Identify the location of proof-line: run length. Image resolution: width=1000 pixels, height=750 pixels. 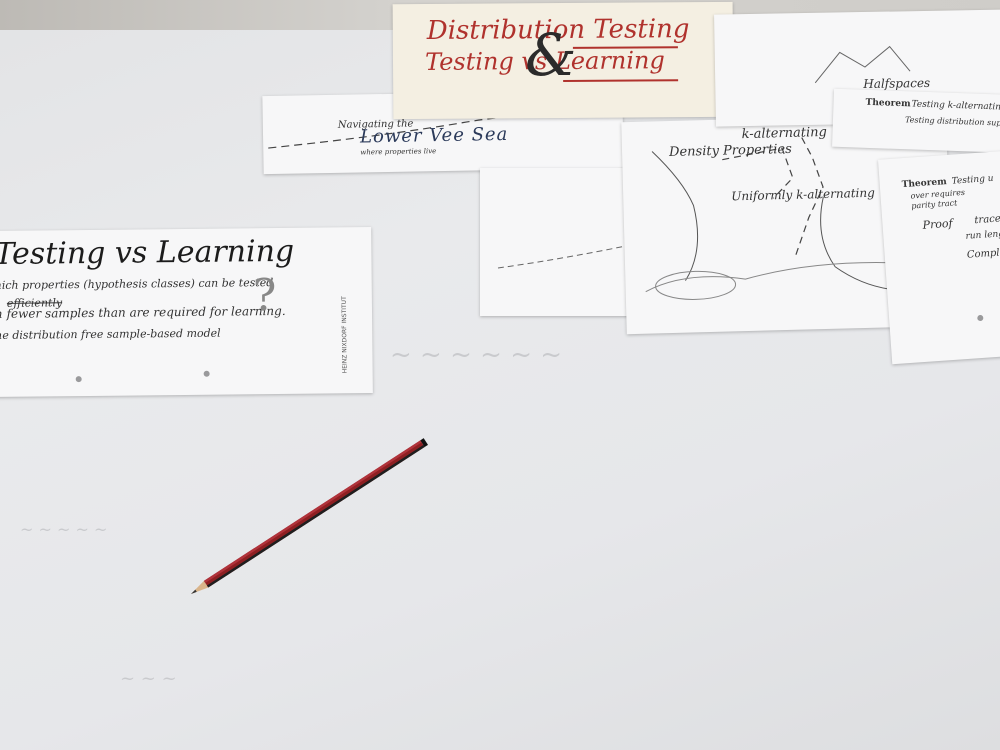
(982, 235).